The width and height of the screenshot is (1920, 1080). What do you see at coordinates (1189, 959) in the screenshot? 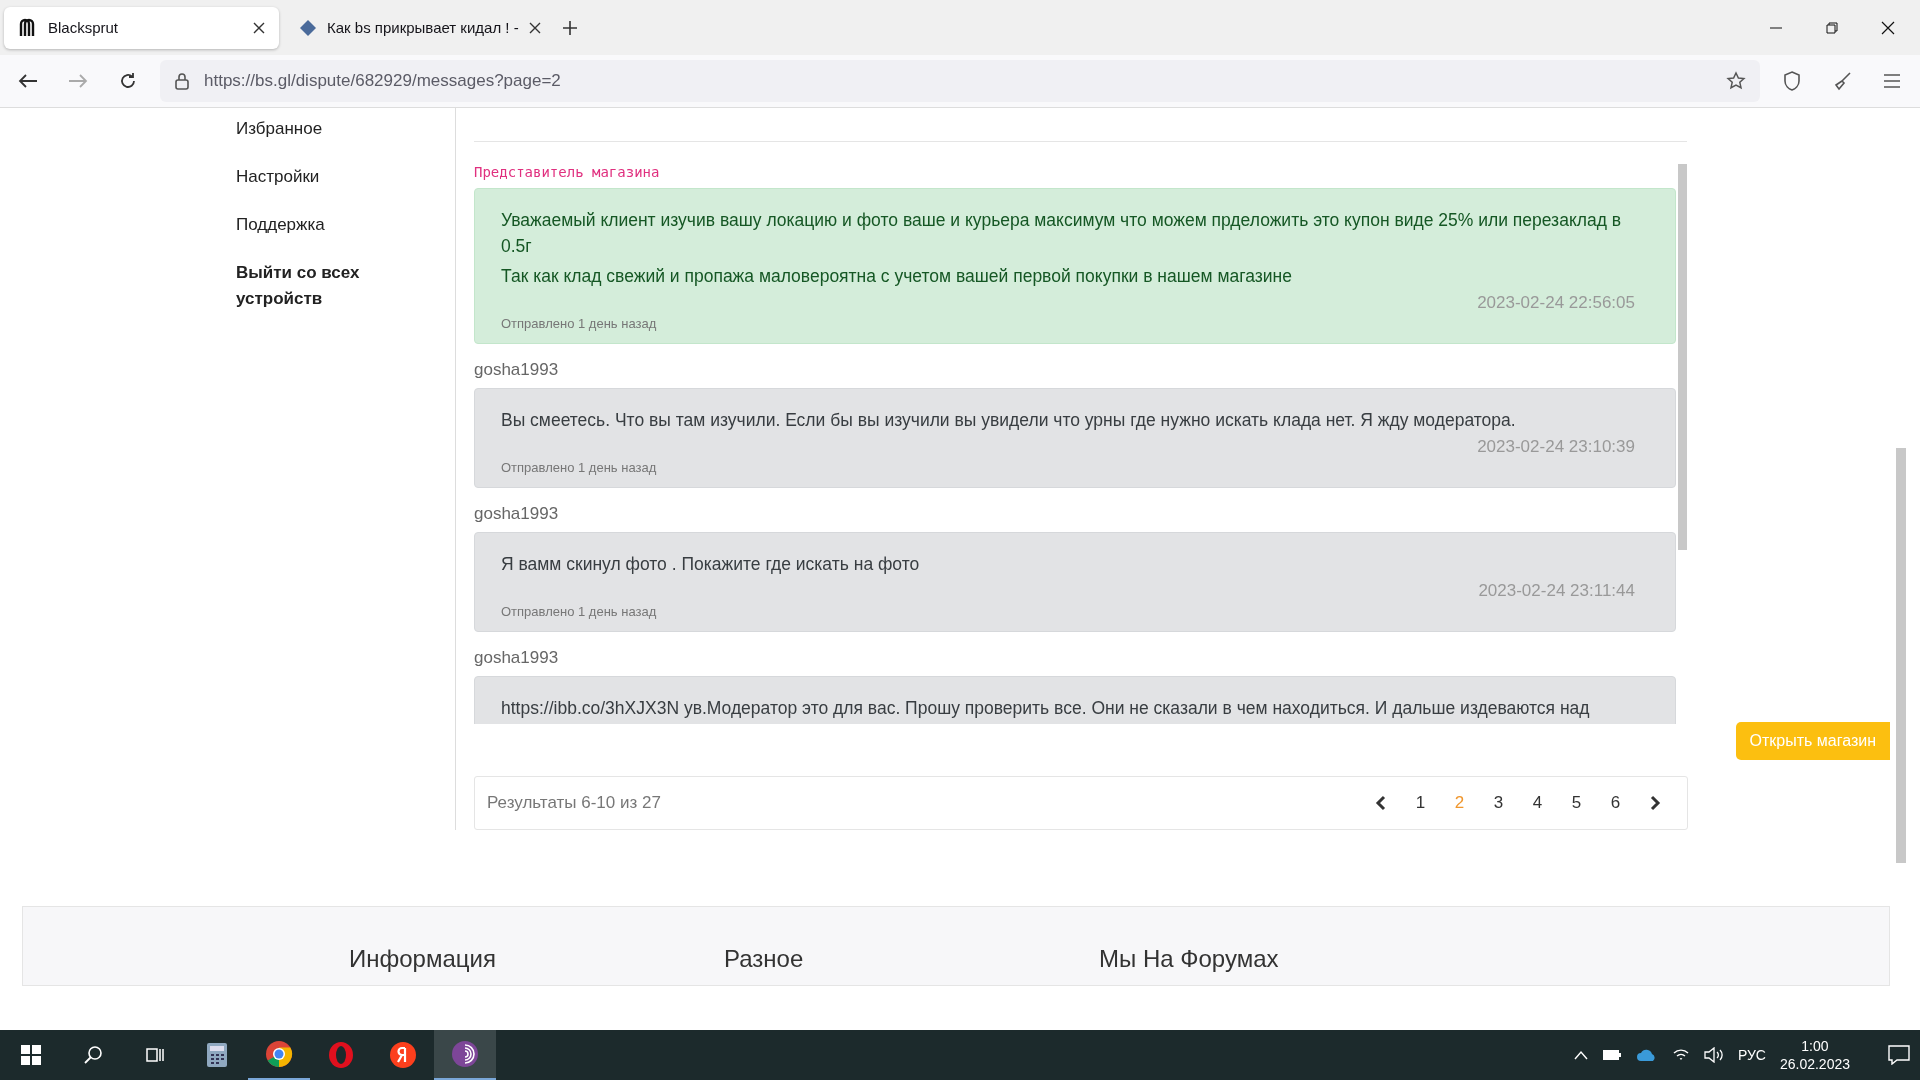
I see `footer-heading: Мы На Форумах` at bounding box center [1189, 959].